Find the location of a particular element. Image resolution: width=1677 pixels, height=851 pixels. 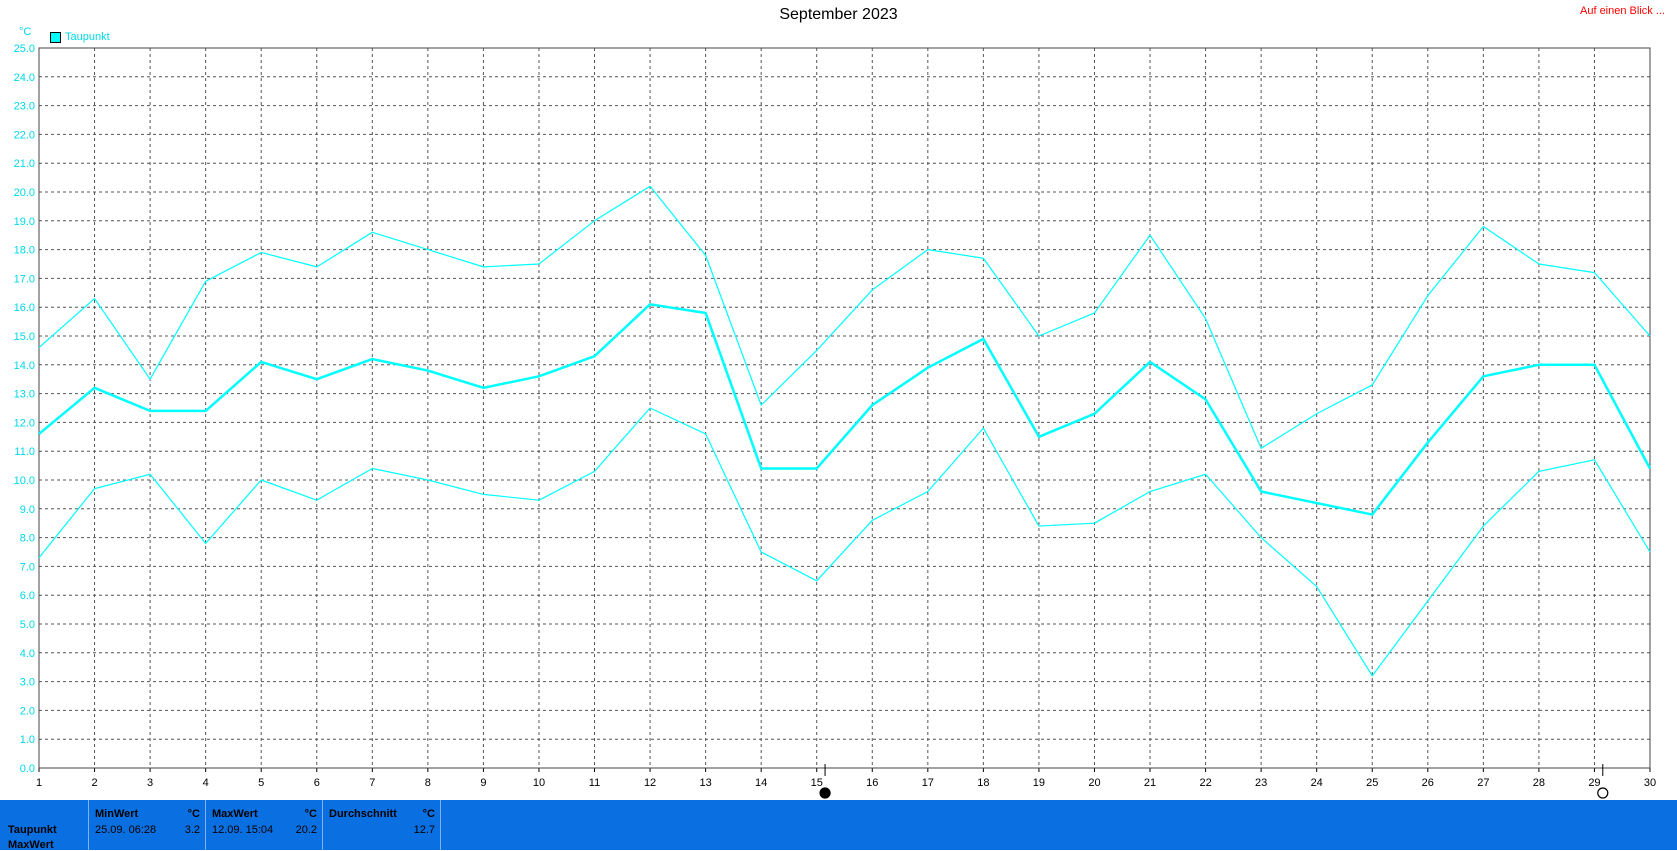

stats-max-header: MaxWert is located at coordinates (235, 814).